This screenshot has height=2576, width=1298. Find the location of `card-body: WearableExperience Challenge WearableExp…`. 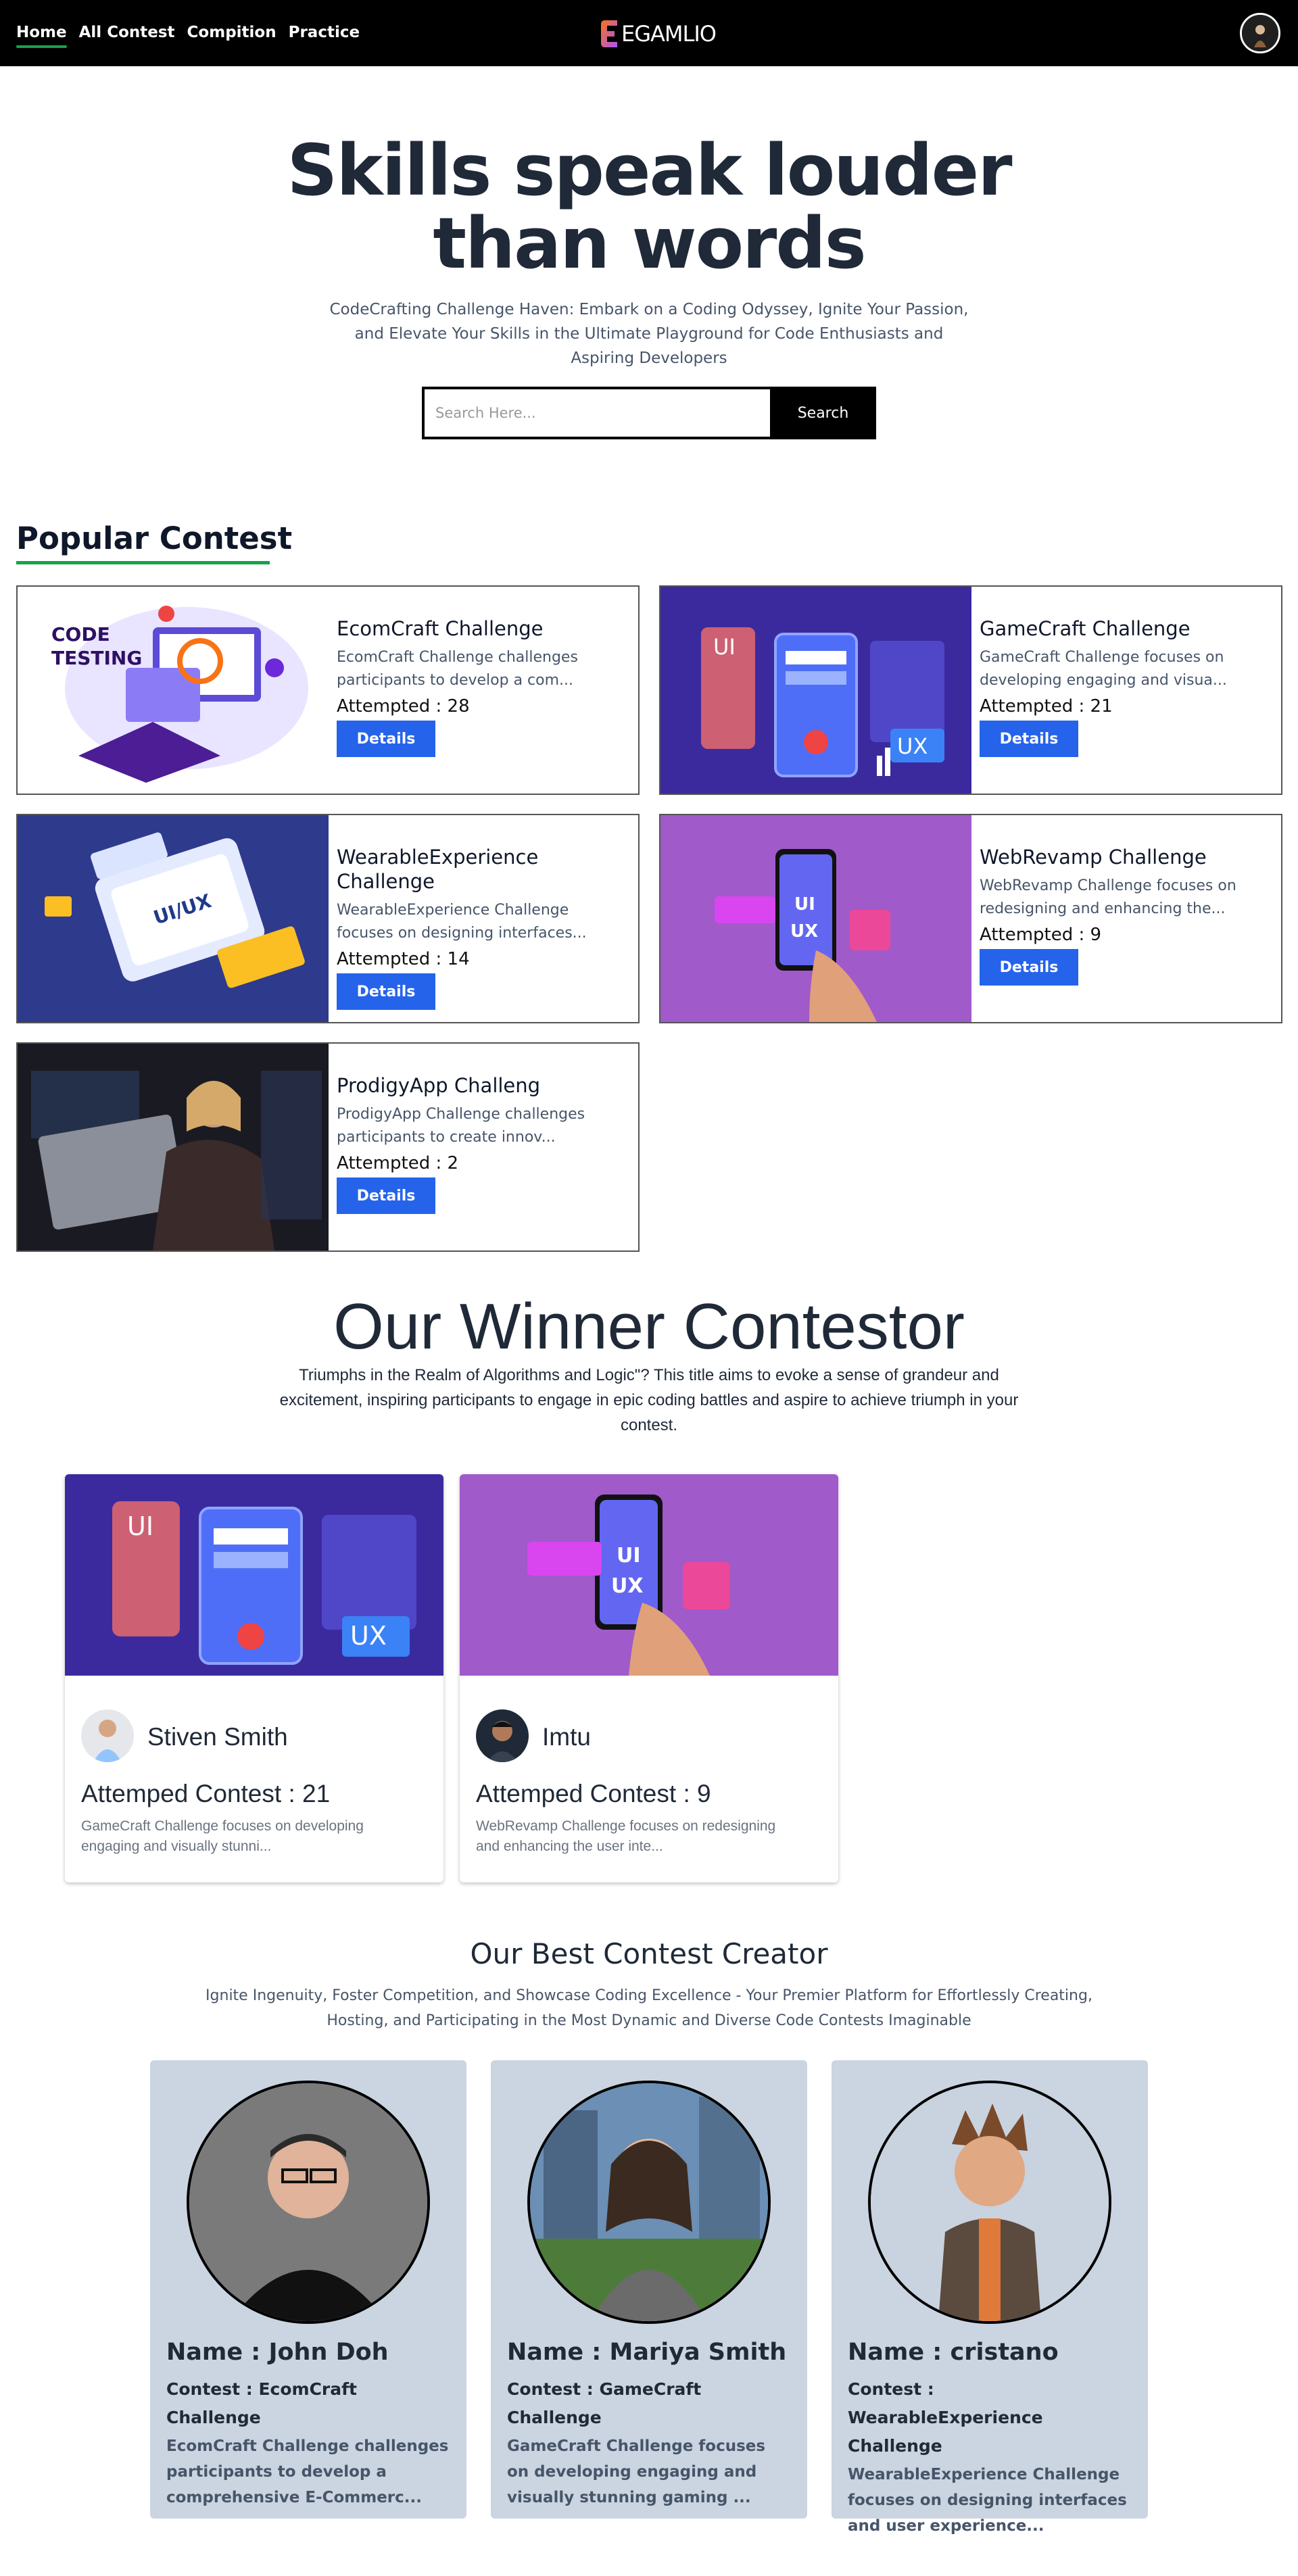

card-body: WearableExperience Challenge WearableExp… is located at coordinates (483, 918).